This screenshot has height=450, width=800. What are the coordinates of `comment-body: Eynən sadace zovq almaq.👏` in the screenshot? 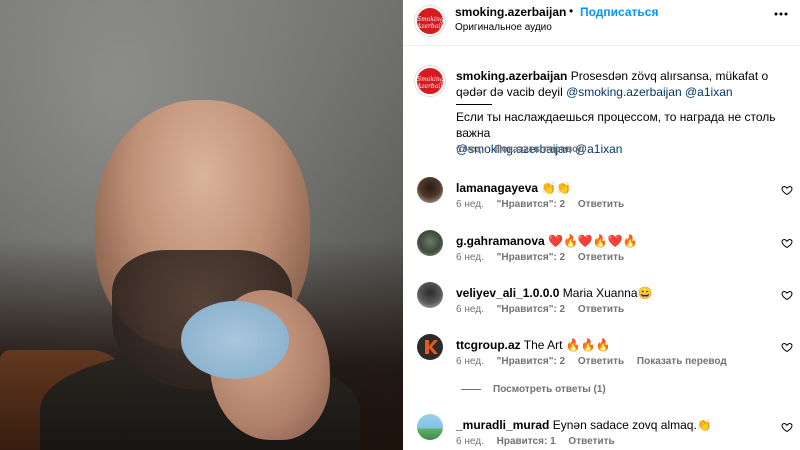 It's located at (632, 425).